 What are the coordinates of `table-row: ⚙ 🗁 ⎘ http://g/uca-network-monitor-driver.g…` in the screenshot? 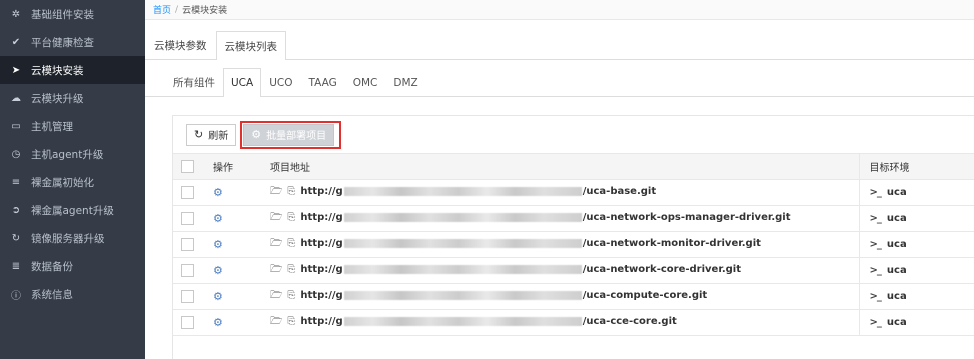 It's located at (573, 244).